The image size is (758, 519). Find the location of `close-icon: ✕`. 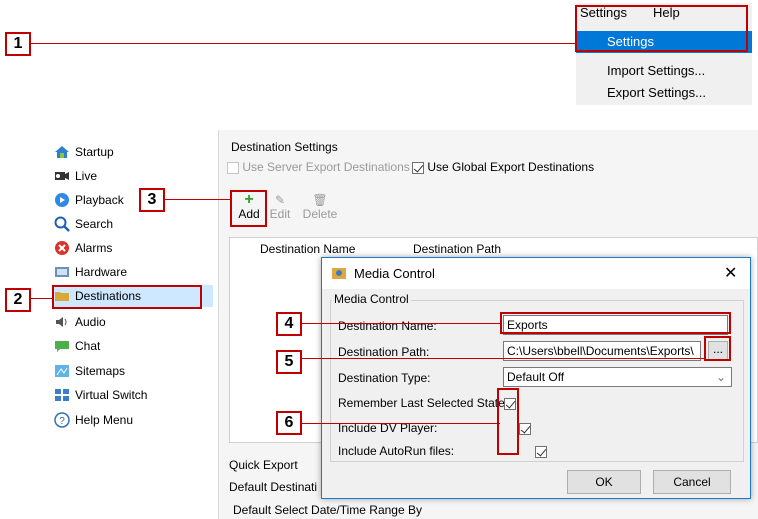

close-icon: ✕ is located at coordinates (730, 273).